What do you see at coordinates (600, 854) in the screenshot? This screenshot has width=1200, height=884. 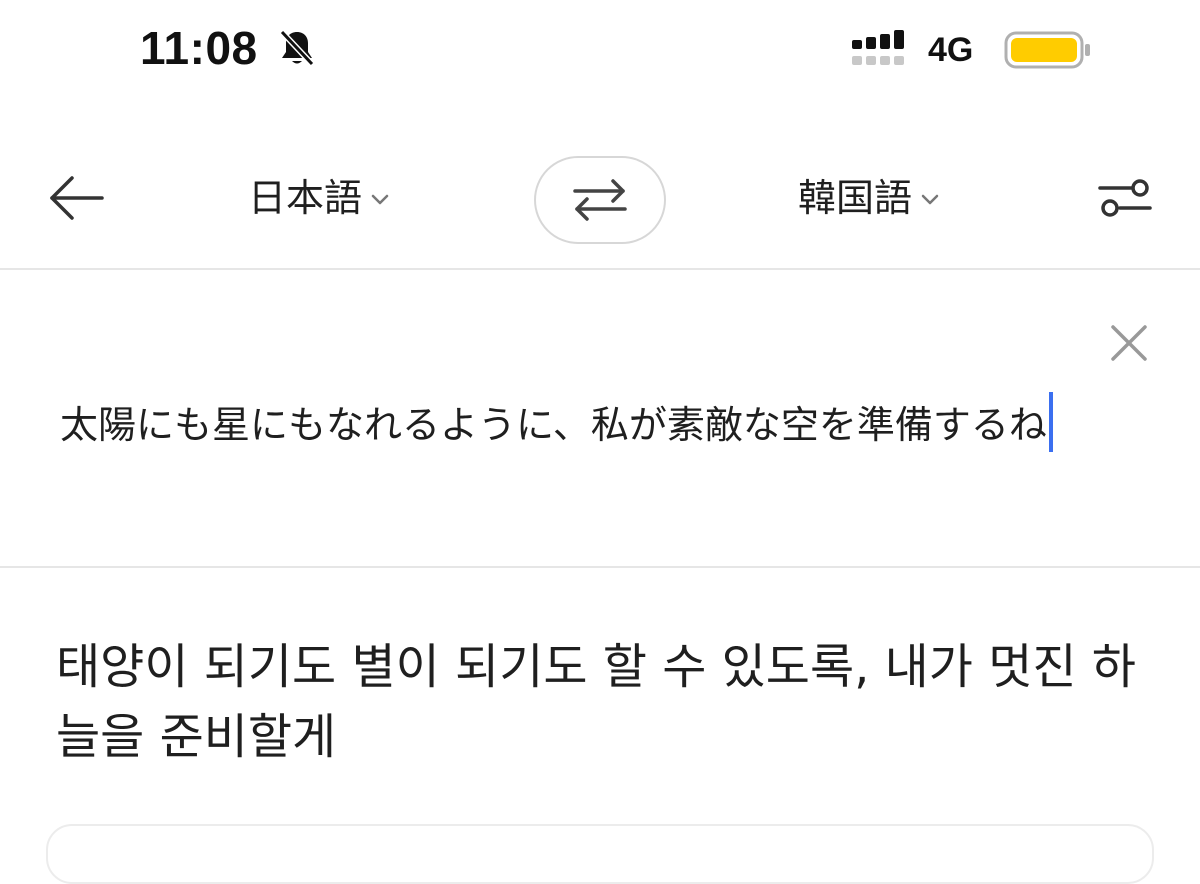 I see `result-actions-card` at bounding box center [600, 854].